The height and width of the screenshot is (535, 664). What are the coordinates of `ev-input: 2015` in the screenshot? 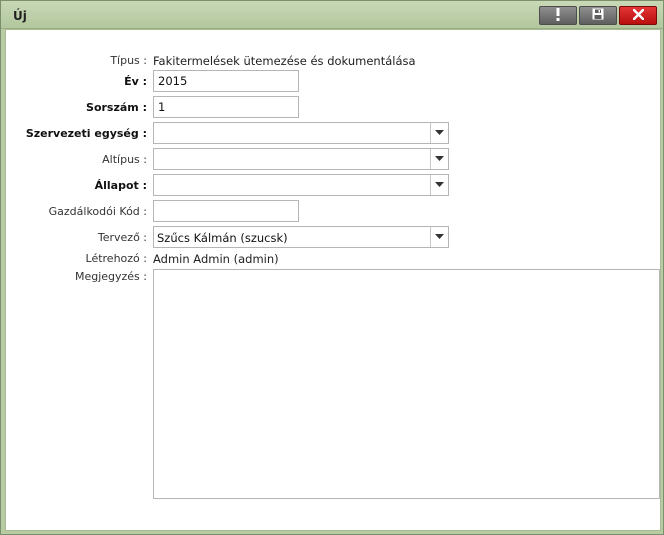 It's located at (226, 81).